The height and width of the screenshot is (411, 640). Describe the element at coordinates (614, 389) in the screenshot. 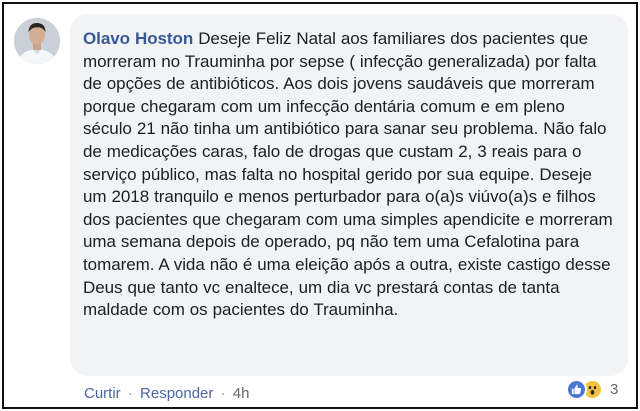

I see `reaction-count: 3` at that location.